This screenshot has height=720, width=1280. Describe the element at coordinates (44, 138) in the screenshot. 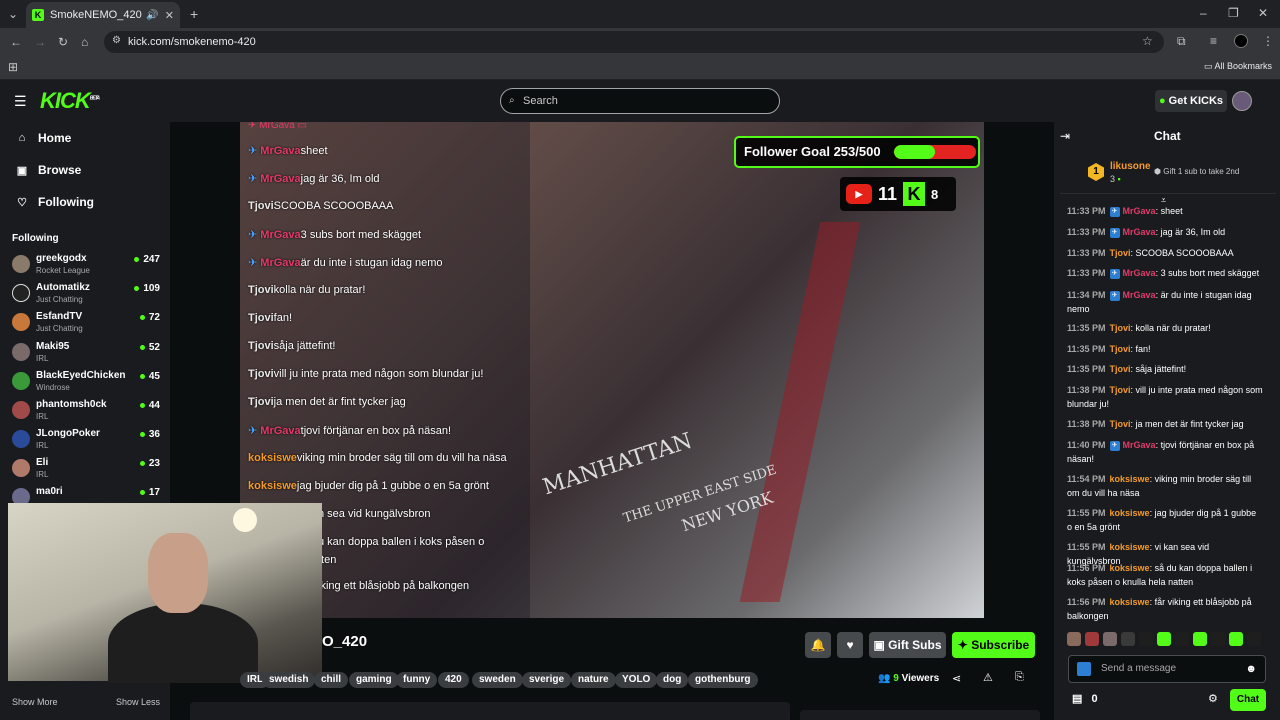

I see `nav-home: ⌂ Home` at that location.